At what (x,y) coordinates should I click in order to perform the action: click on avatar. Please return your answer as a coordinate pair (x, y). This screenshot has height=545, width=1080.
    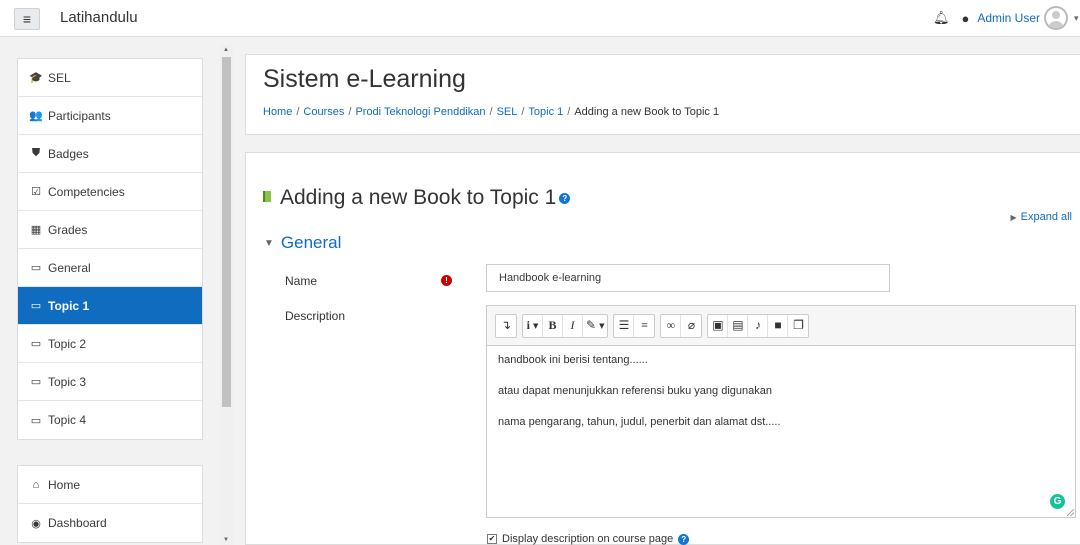
    Looking at the image, I should click on (1056, 18).